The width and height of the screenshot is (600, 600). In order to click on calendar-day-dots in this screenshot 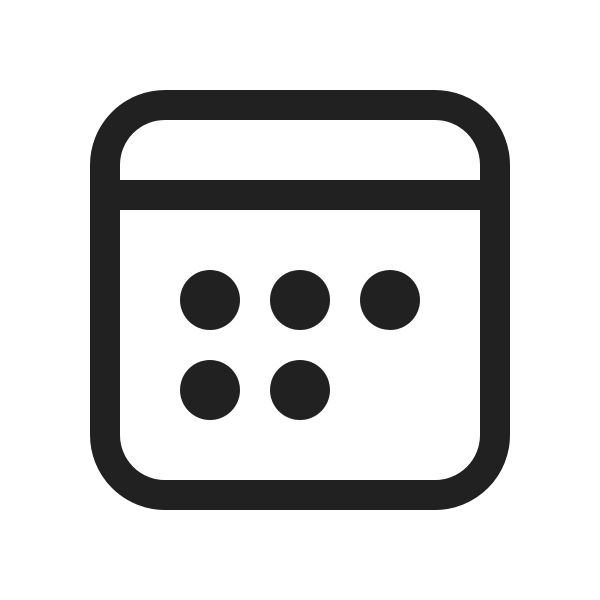, I will do `click(300, 345)`.